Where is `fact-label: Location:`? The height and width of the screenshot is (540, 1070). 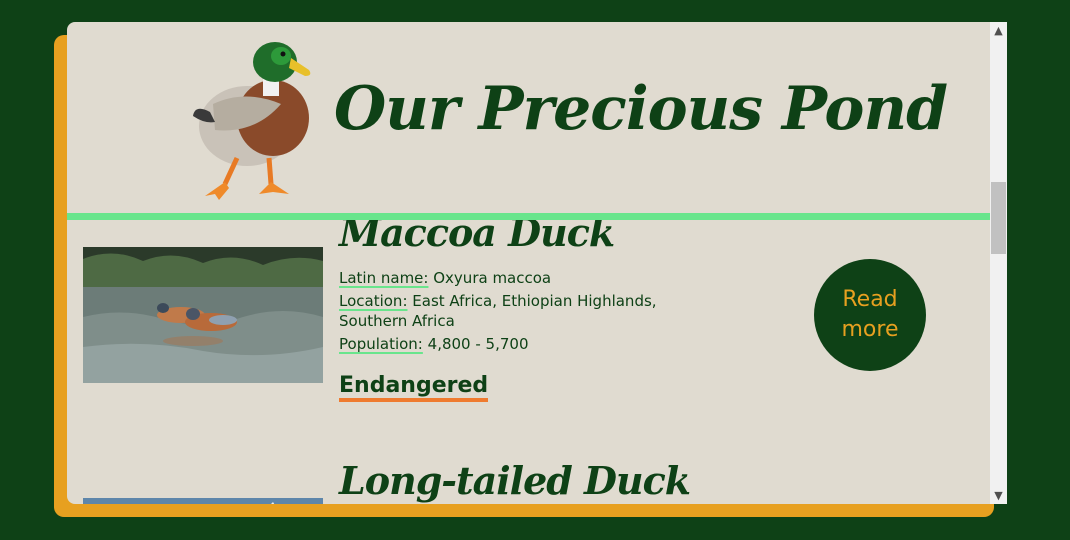
fact-label: Location: is located at coordinates (373, 301).